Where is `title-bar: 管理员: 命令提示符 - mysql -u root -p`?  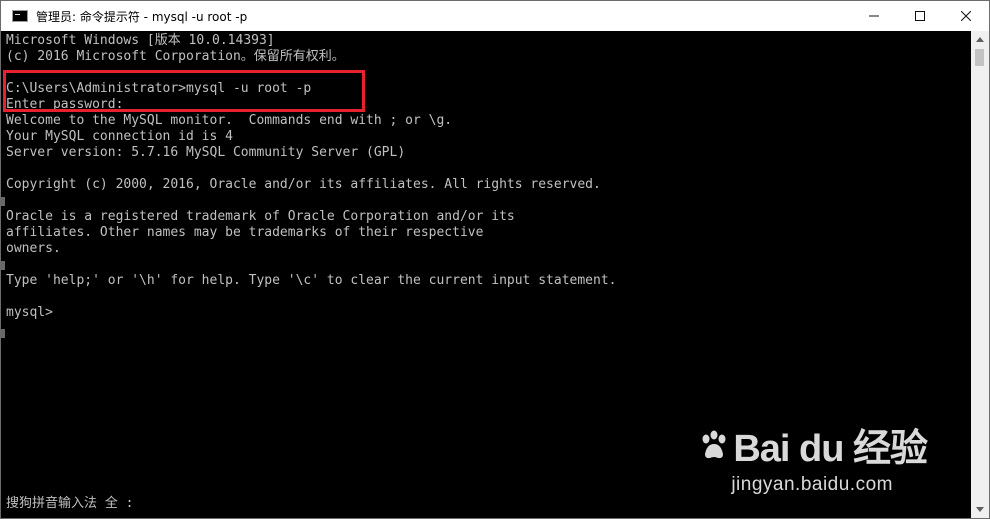
title-bar: 管理员: 命令提示符 - mysql -u root -p is located at coordinates (495, 16).